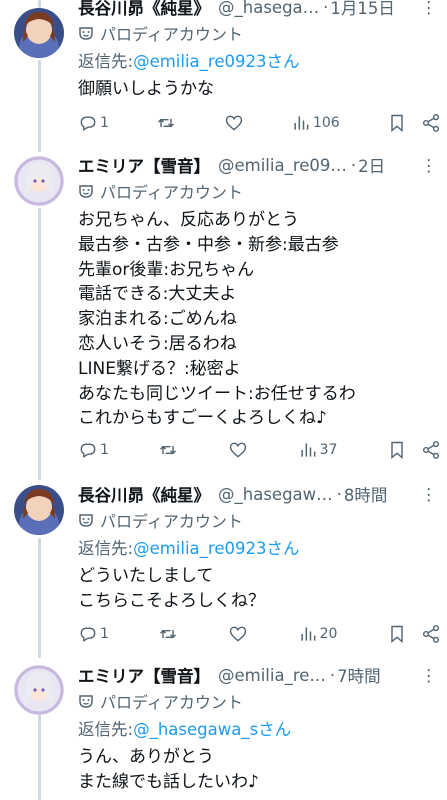  What do you see at coordinates (259, 634) in the screenshot?
I see `action-bar: 1 20` at bounding box center [259, 634].